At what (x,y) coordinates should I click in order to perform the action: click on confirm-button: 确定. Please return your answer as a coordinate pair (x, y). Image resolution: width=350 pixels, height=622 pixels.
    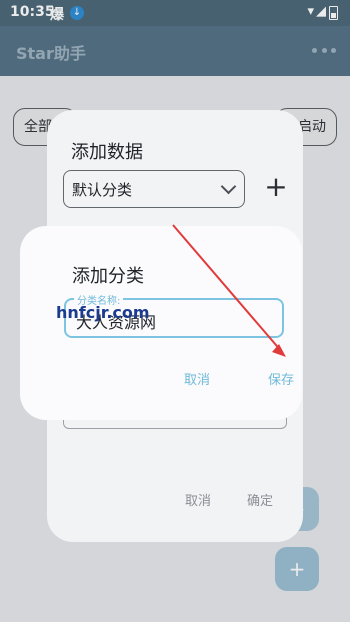
    Looking at the image, I should click on (260, 499).